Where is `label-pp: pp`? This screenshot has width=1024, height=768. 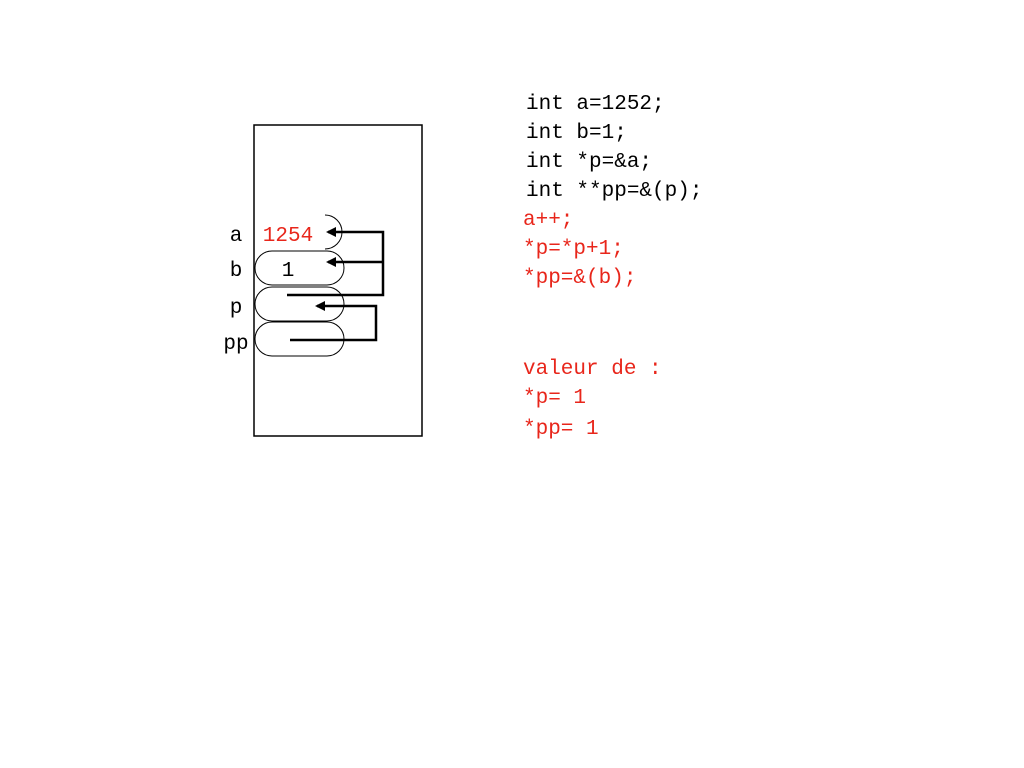
label-pp: pp is located at coordinates (235, 344).